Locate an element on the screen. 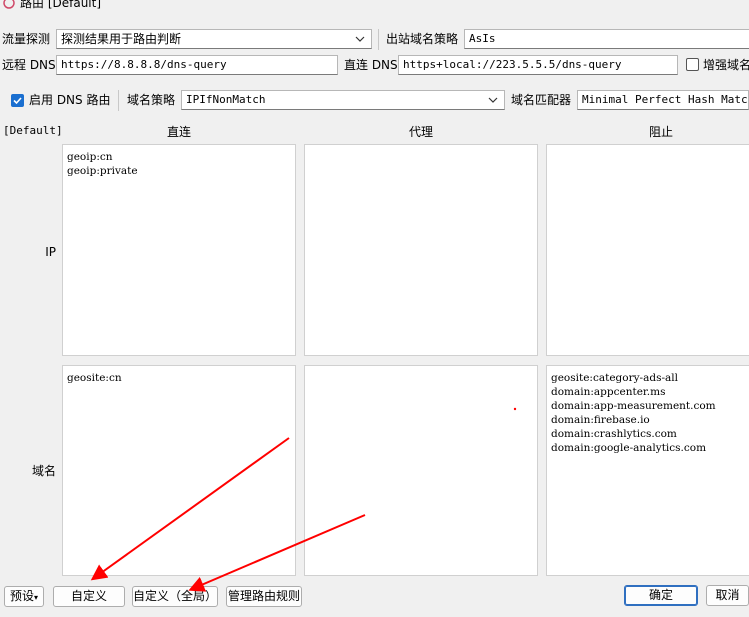 The image size is (749, 617). title-bar: 路由 [Default] is located at coordinates (374, 7).